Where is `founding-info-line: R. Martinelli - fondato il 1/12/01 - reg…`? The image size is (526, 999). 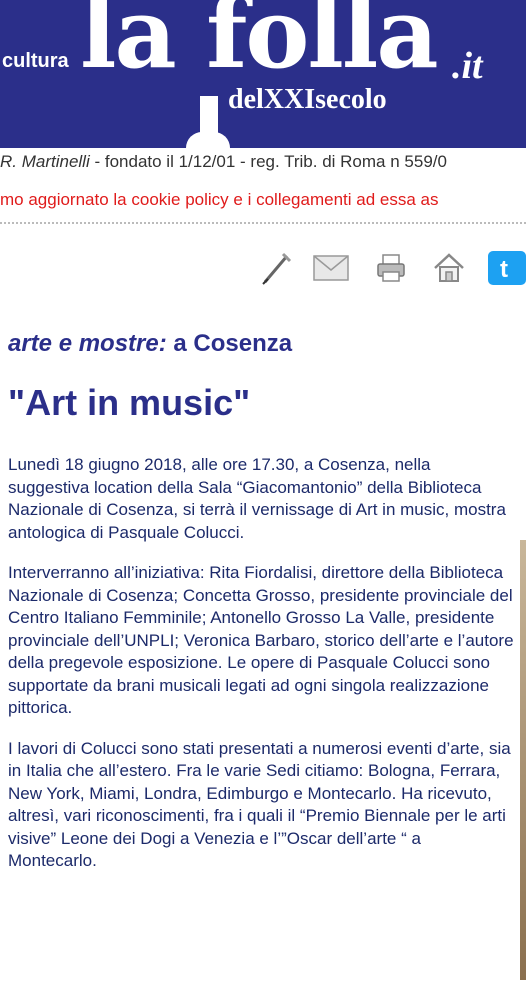
founding-info-line: R. Martinelli - fondato il 1/12/01 - reg… is located at coordinates (263, 162).